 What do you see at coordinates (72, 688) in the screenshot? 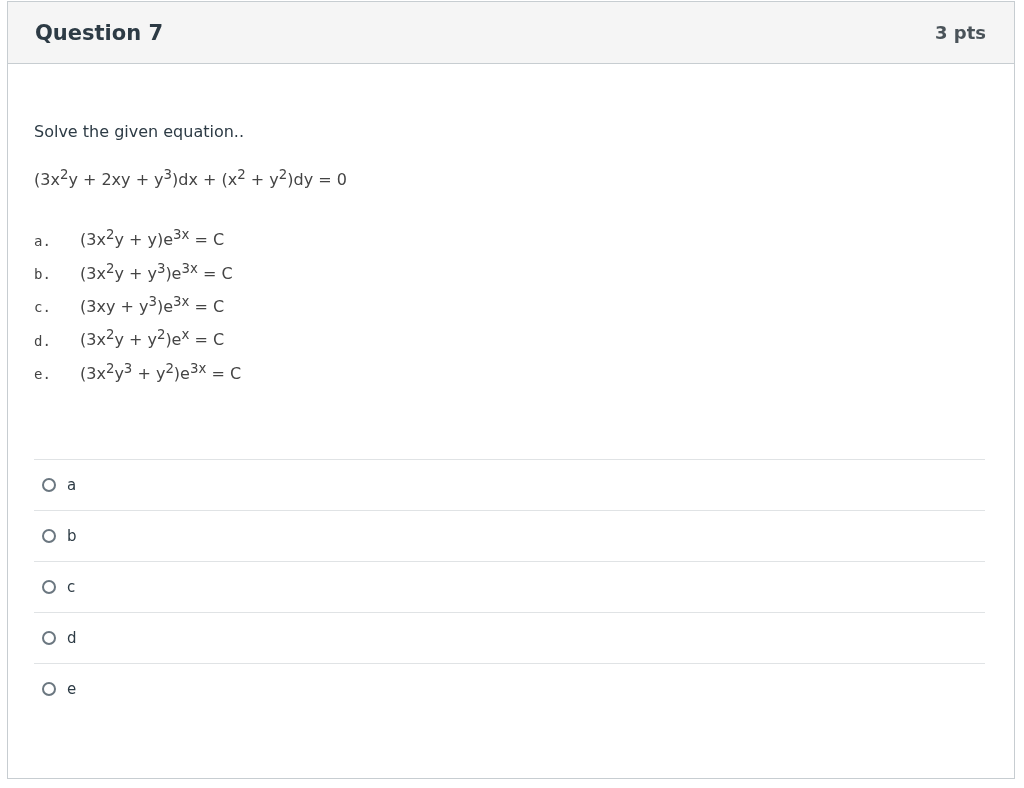
I see `answer-label: e` at bounding box center [72, 688].